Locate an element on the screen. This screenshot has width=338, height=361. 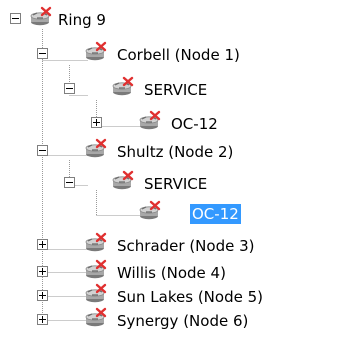
tree-node-service-2: SERVICE is located at coordinates (154, 183).